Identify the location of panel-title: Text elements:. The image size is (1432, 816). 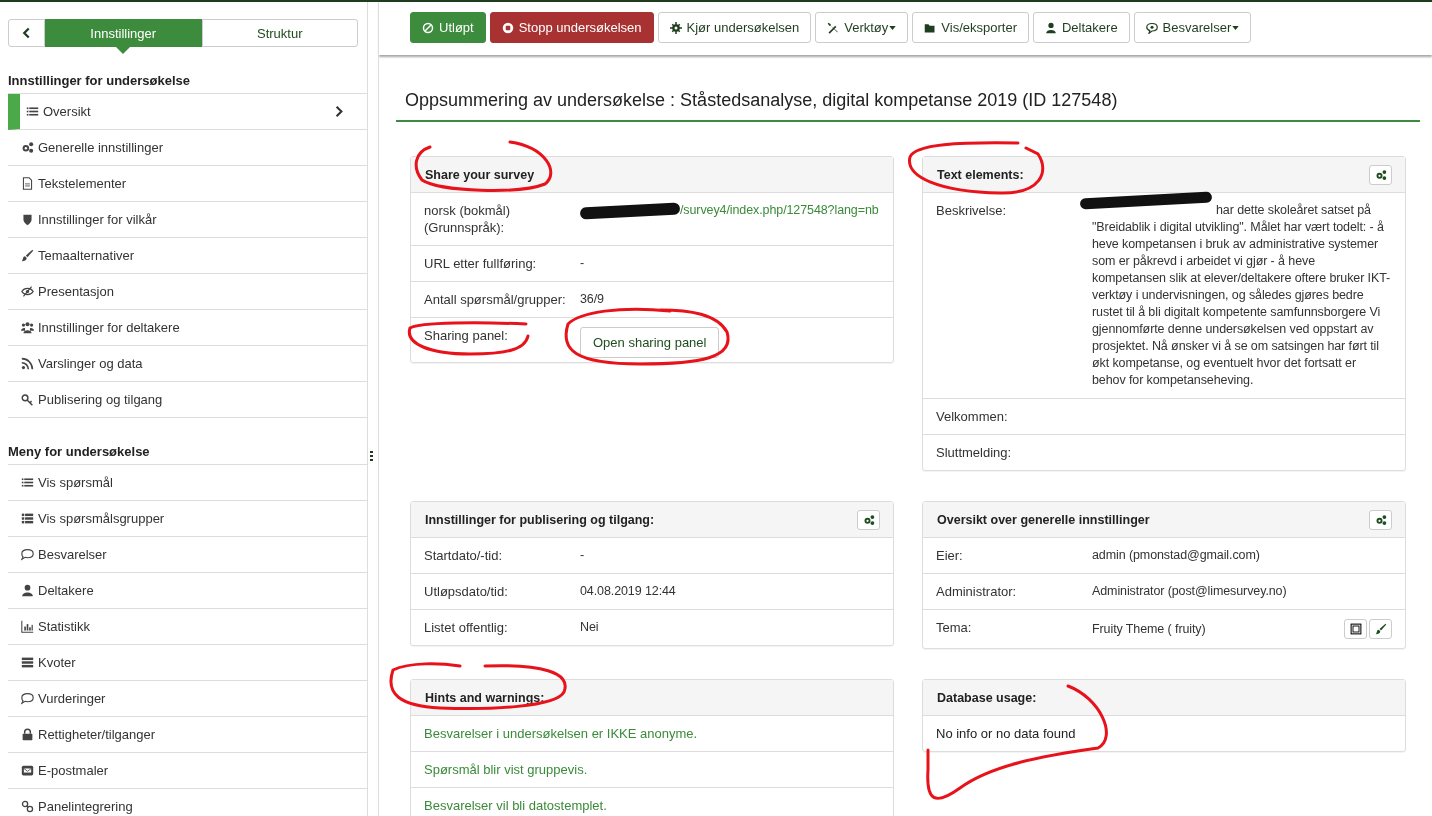
(980, 174).